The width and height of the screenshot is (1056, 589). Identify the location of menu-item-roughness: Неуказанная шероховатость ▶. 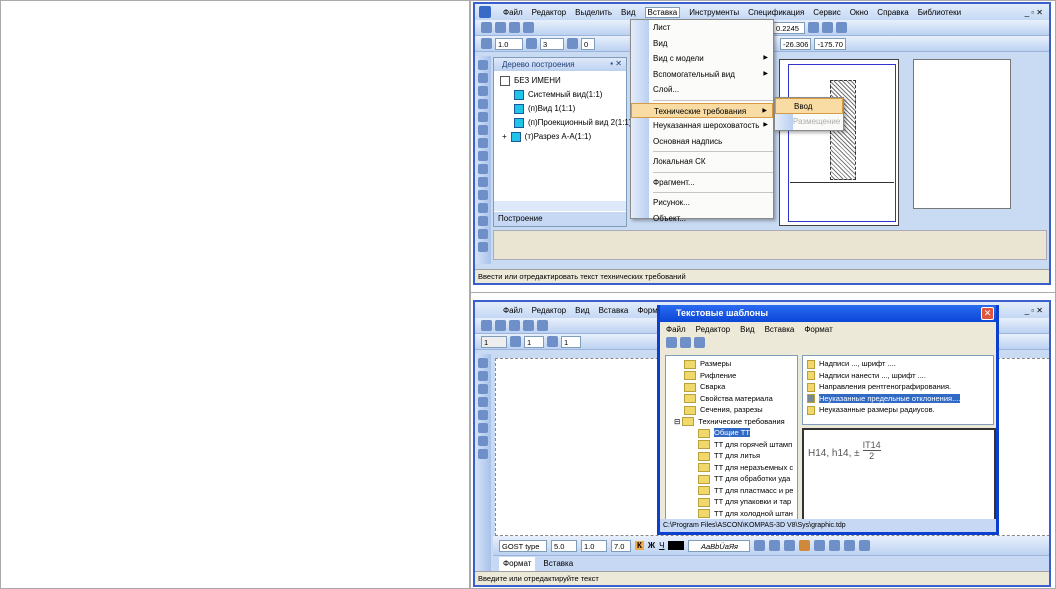
(702, 126).